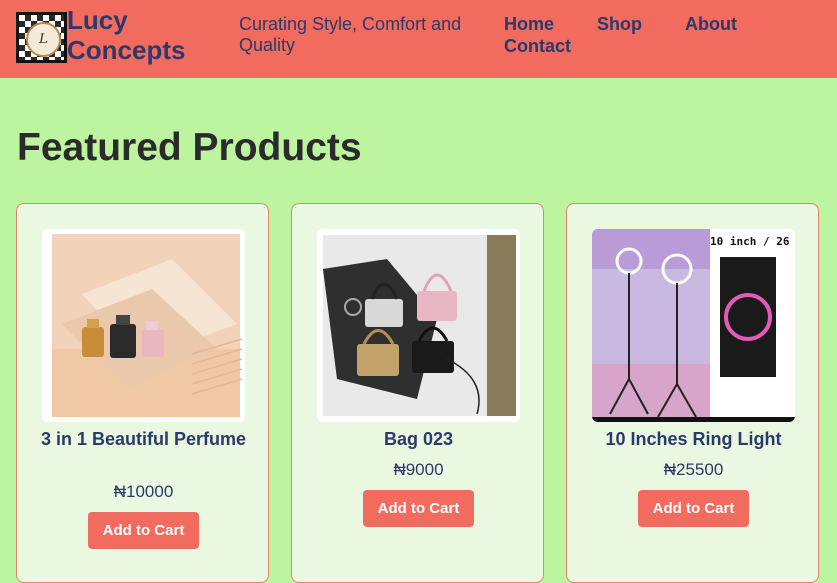  I want to click on product-price: ₦9000, so click(418, 469).